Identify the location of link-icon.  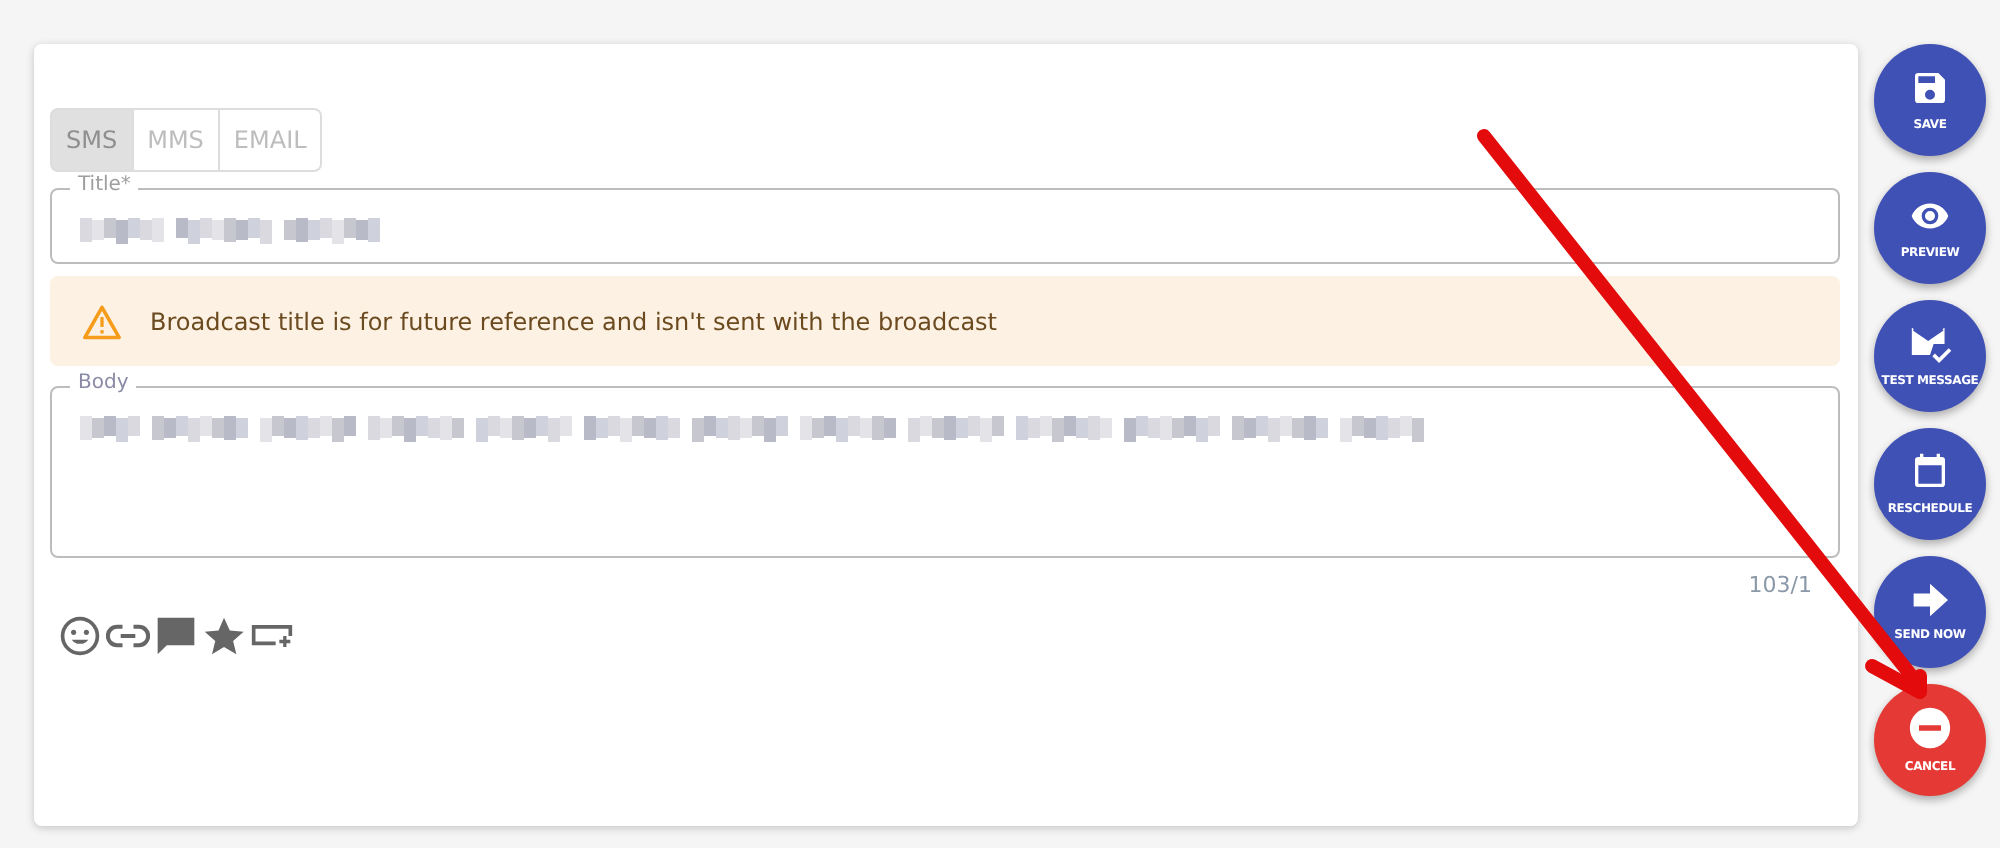
(128, 636).